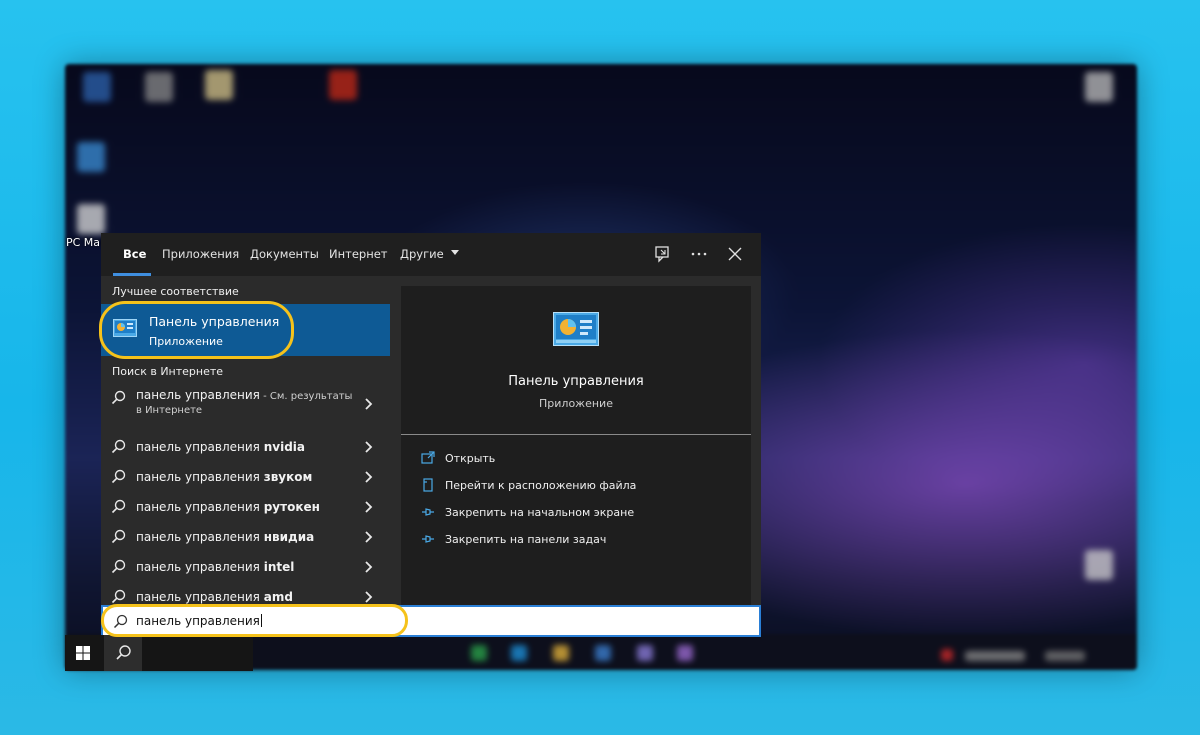 This screenshot has height=735, width=1200. I want to click on tab-other: Другие, so click(430, 254).